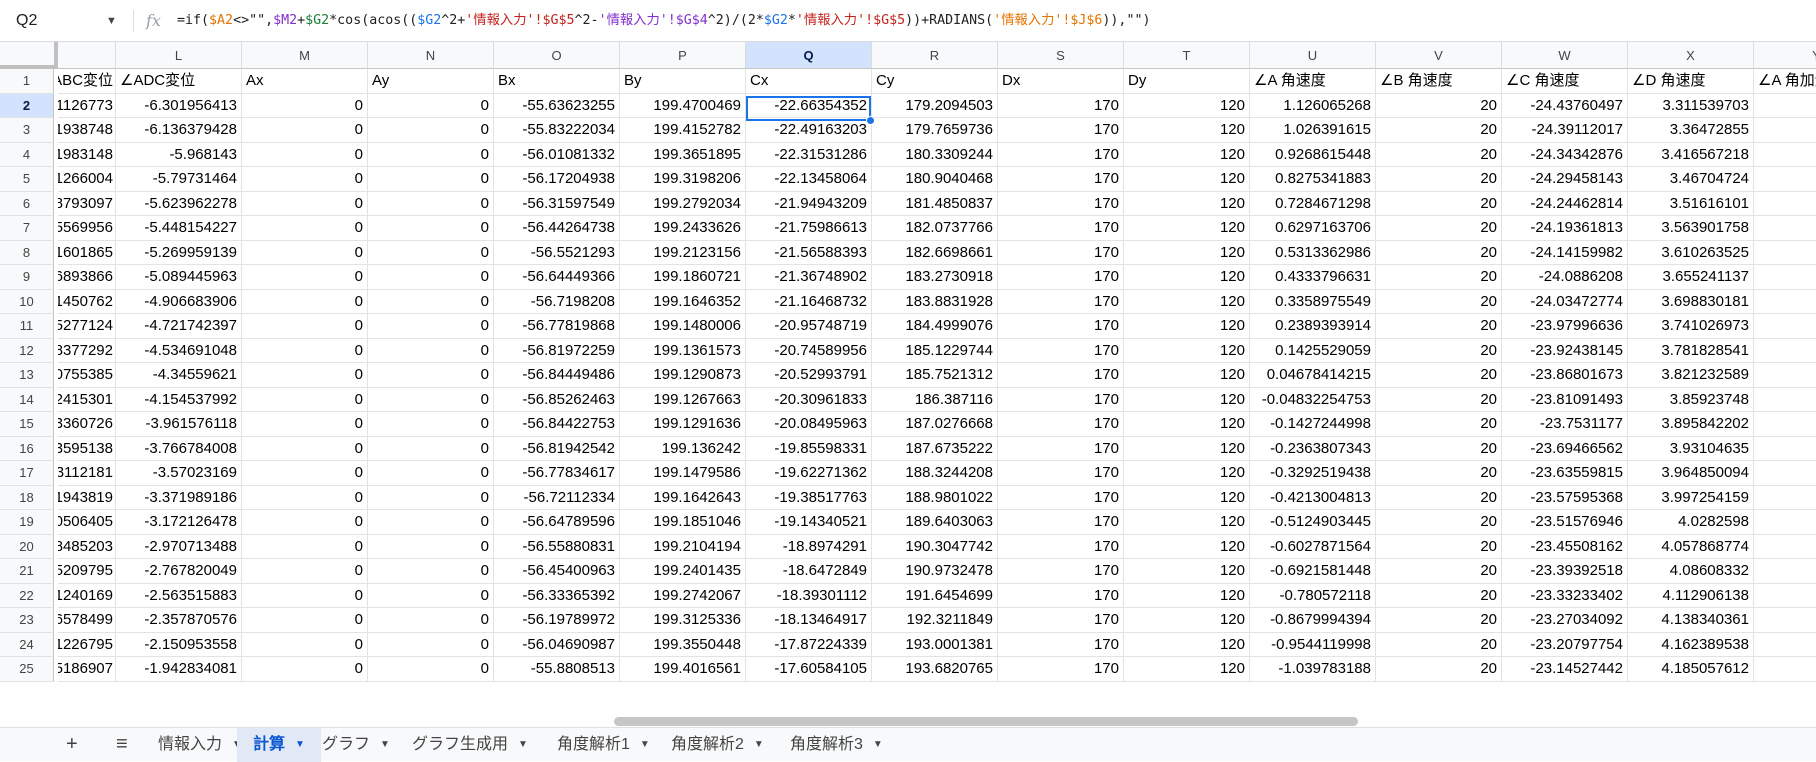 The height and width of the screenshot is (762, 1816). I want to click on row-header: 3, so click(27, 130).